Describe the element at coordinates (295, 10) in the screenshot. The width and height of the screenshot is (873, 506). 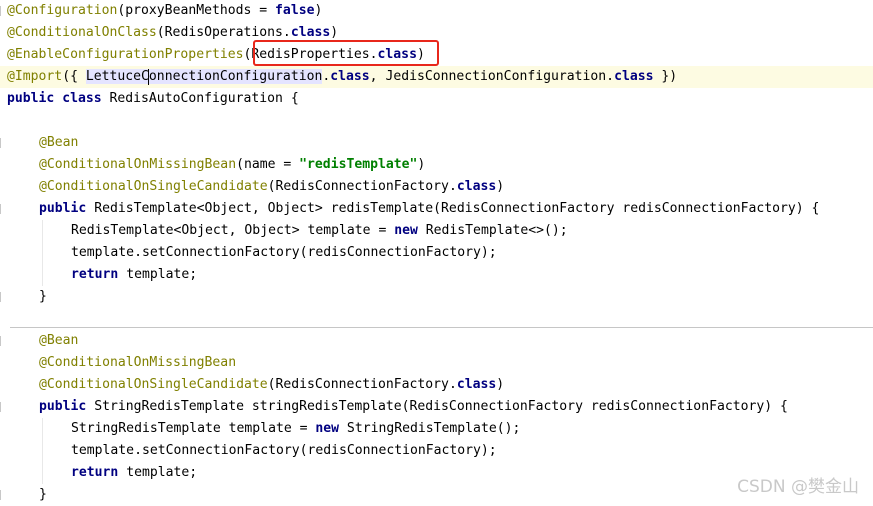
I see `keyword: false` at that location.